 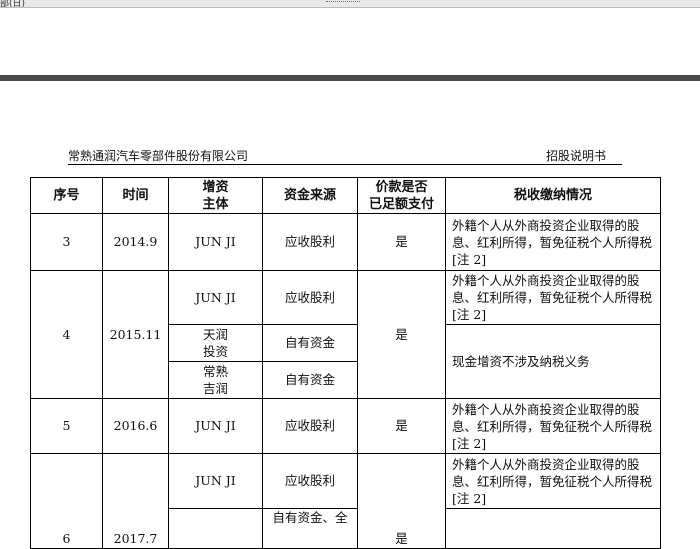 What do you see at coordinates (553, 361) in the screenshot?
I see `cell-tax: 现金增资不涉及纳税义务` at bounding box center [553, 361].